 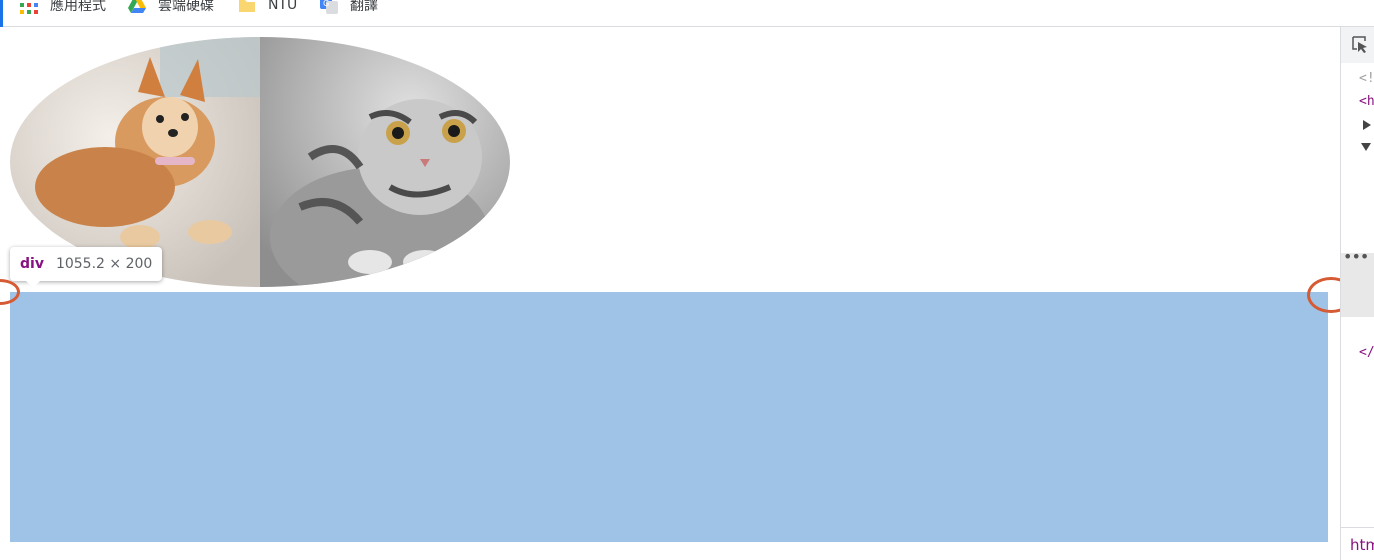 I want to click on bookmark-label: 雲端硬碟, so click(x=186, y=7).